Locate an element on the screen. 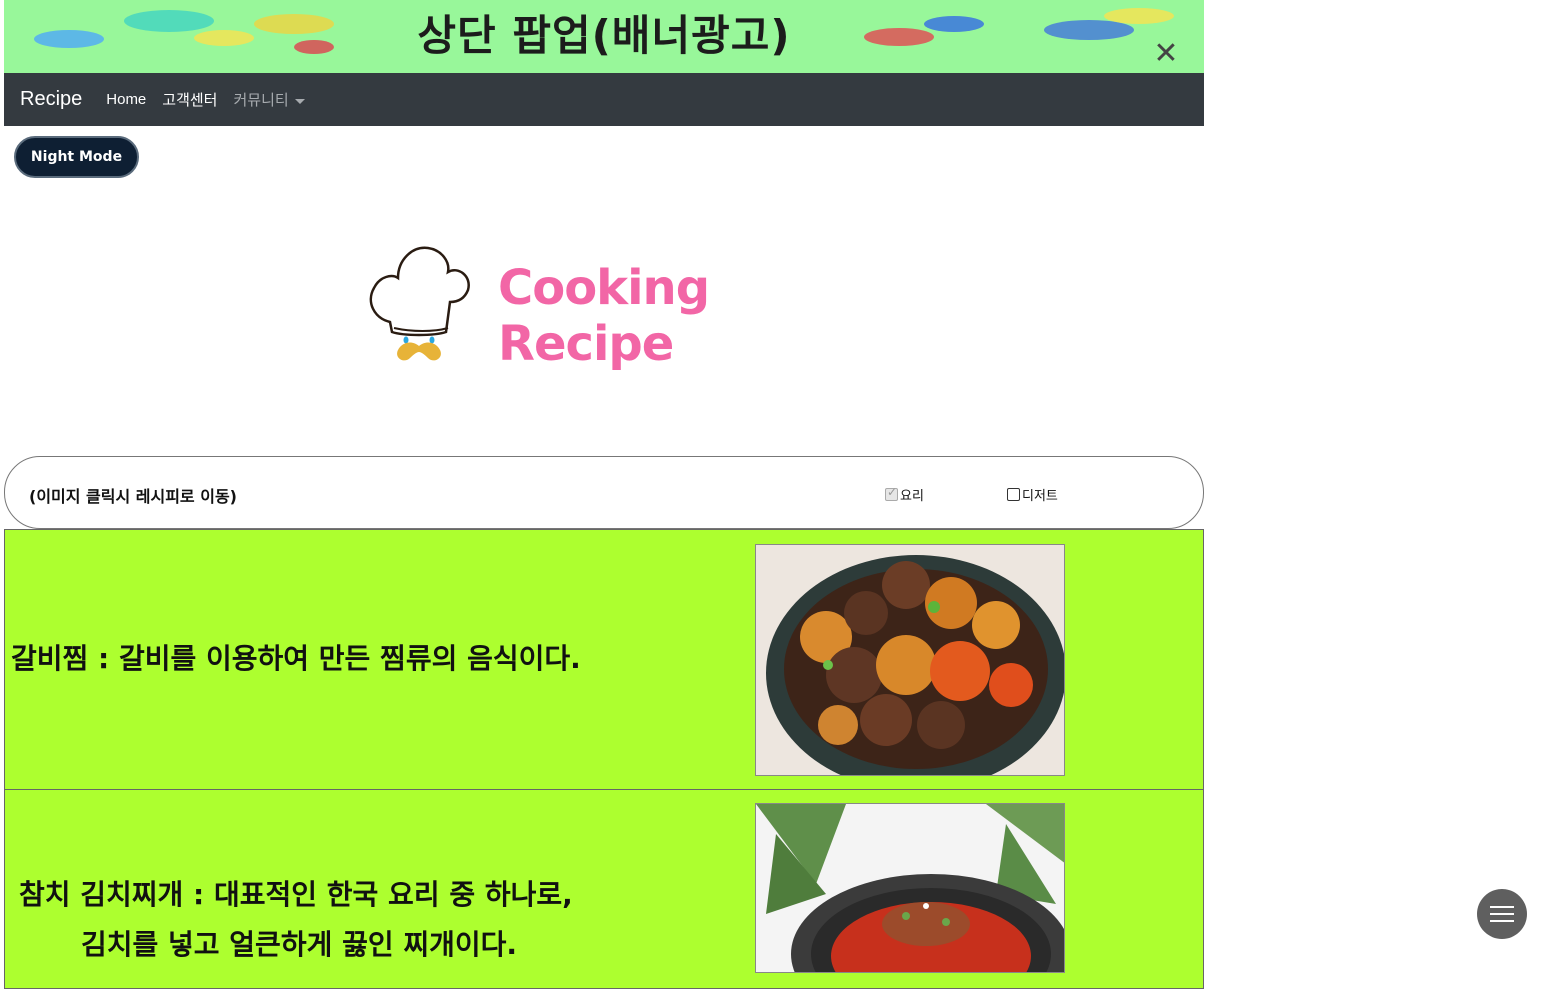 This screenshot has height=989, width=1553. nav-link-home: Home is located at coordinates (126, 99).